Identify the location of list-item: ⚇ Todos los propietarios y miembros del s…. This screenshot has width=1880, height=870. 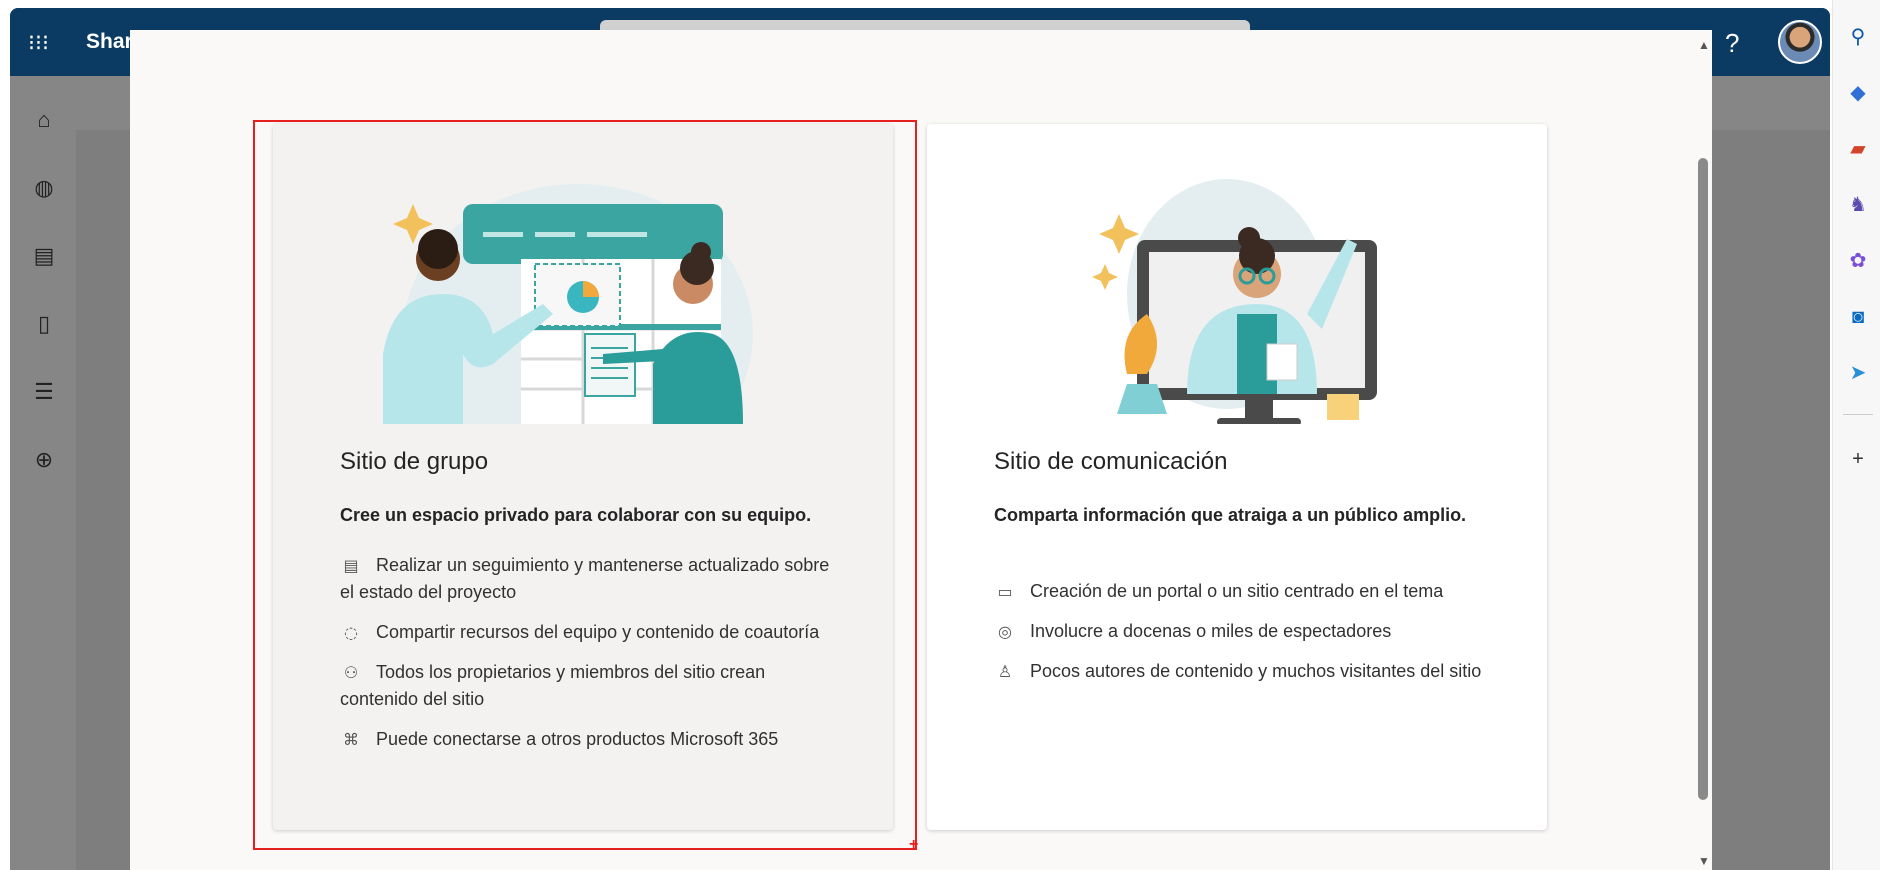
(585, 686).